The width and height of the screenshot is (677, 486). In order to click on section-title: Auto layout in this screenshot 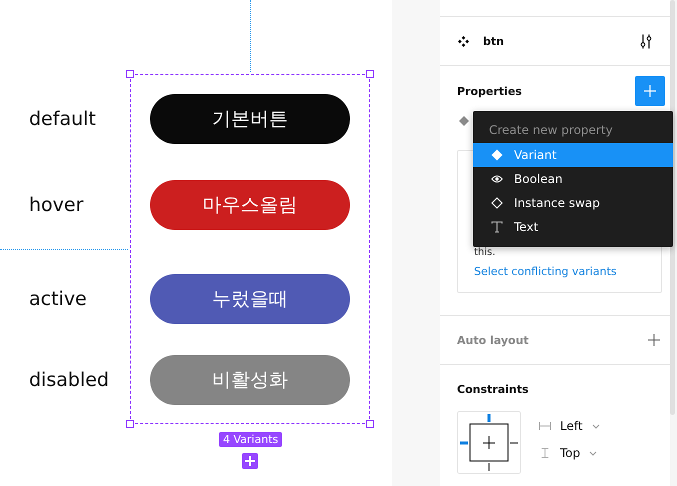, I will do `click(493, 340)`.